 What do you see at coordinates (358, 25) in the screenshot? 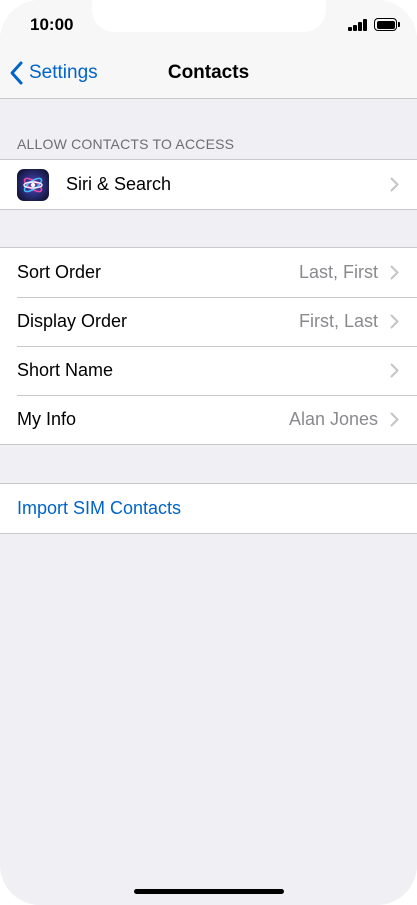
I see `signal-icon` at bounding box center [358, 25].